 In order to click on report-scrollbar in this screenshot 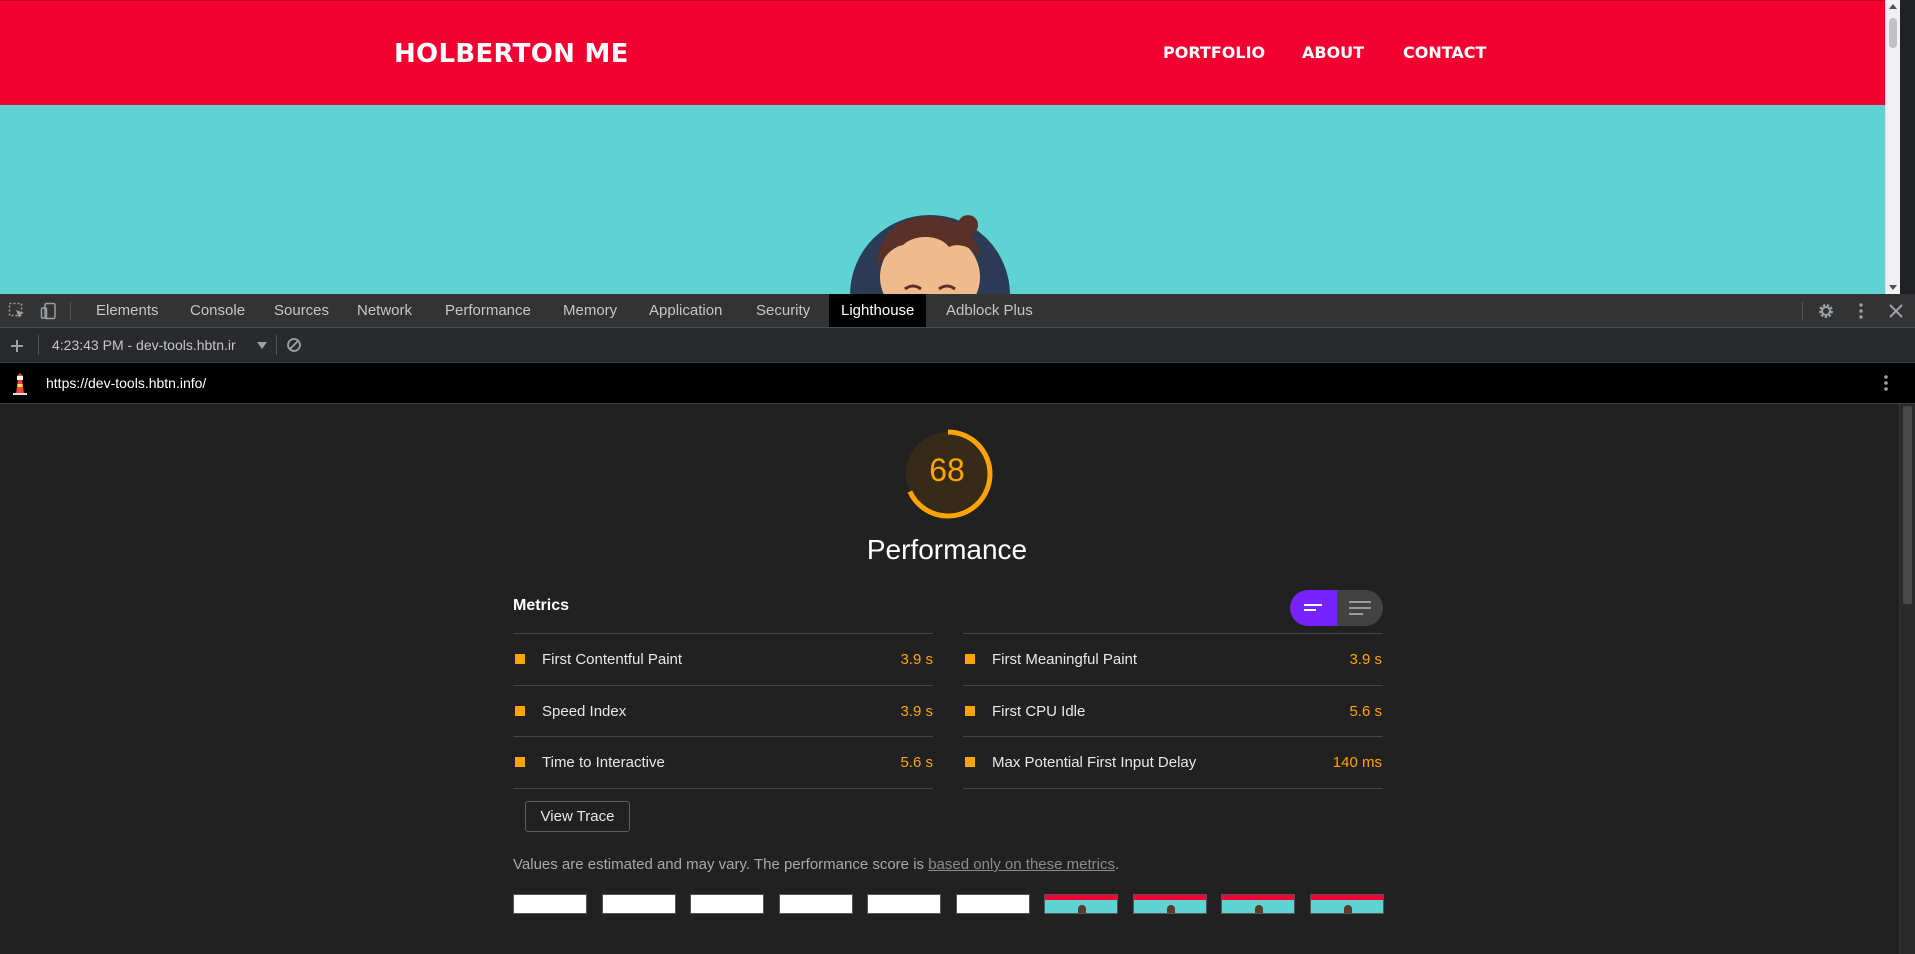, I will do `click(1907, 679)`.